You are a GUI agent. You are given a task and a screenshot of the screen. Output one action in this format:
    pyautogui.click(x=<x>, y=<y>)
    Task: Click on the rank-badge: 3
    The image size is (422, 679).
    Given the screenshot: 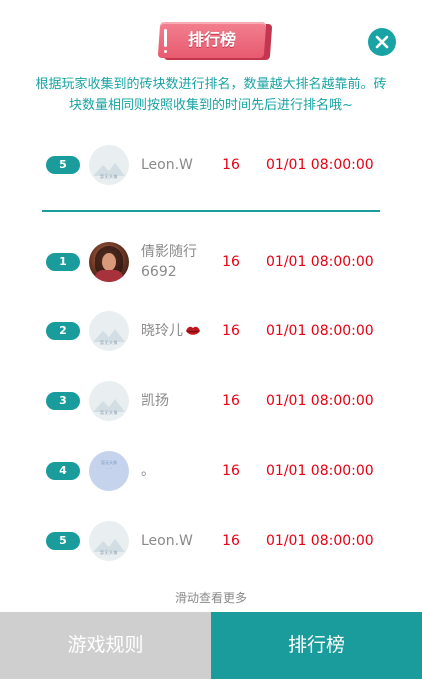 What is the action you would take?
    pyautogui.click(x=63, y=401)
    